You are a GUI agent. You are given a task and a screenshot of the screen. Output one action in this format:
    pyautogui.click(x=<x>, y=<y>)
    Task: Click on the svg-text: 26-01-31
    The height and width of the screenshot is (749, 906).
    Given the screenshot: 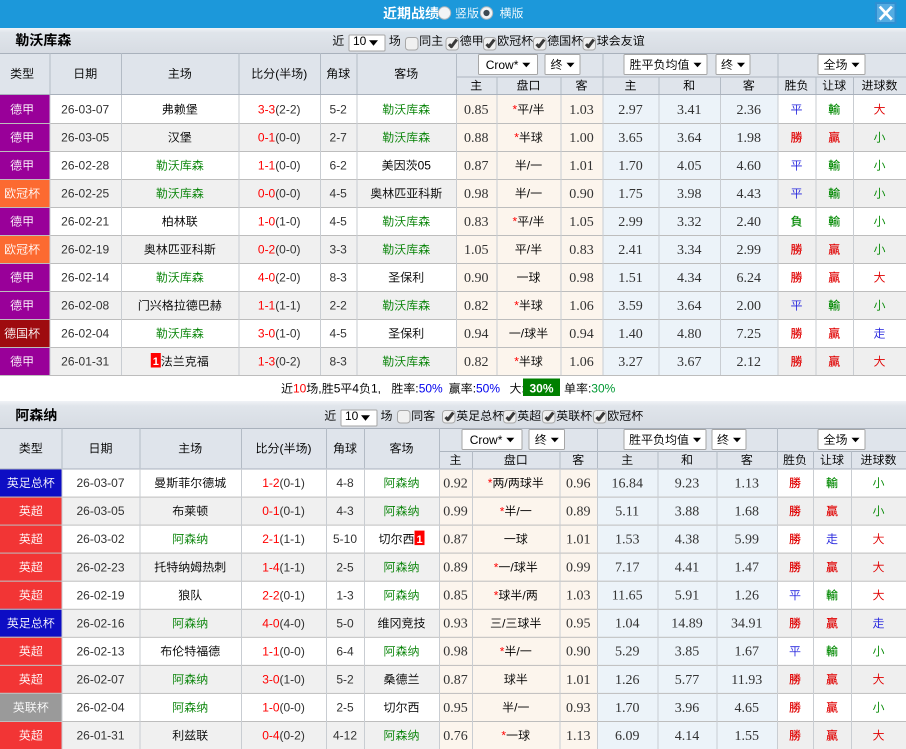 What is the action you would take?
    pyautogui.click(x=100, y=736)
    